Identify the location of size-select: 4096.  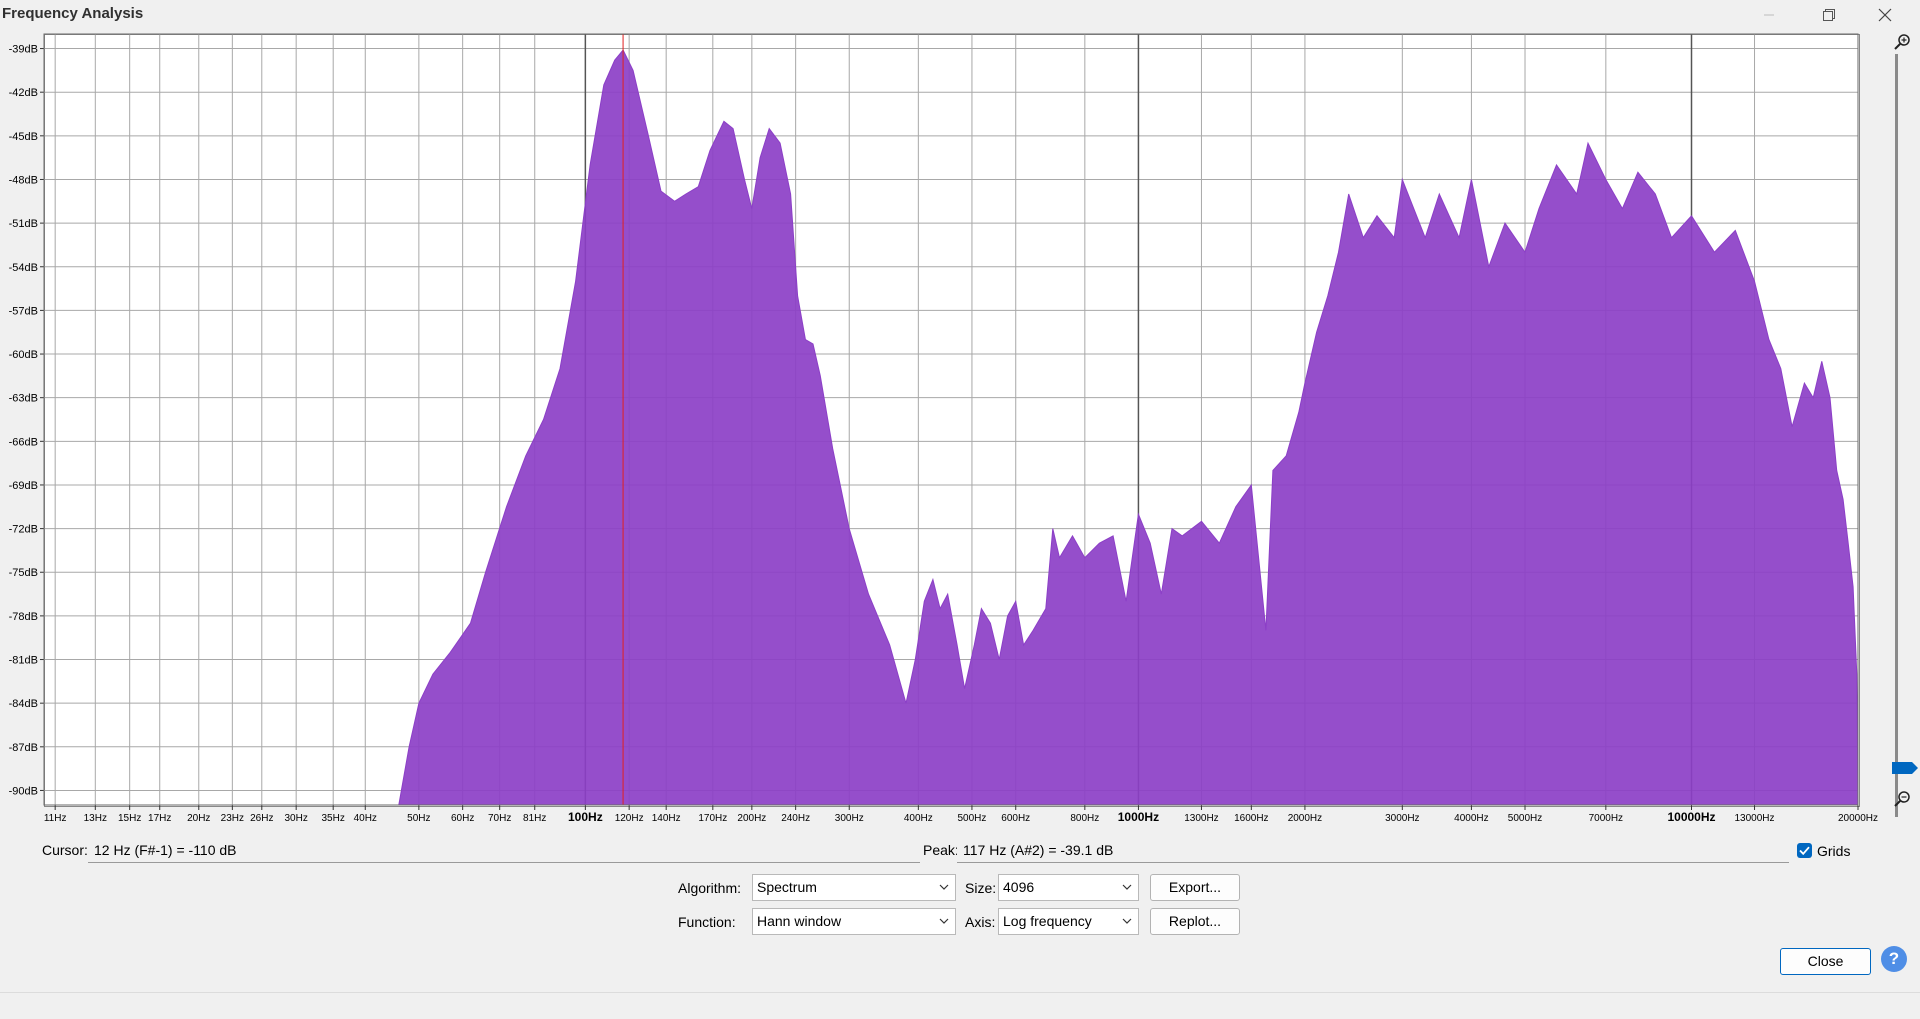
(1068, 887).